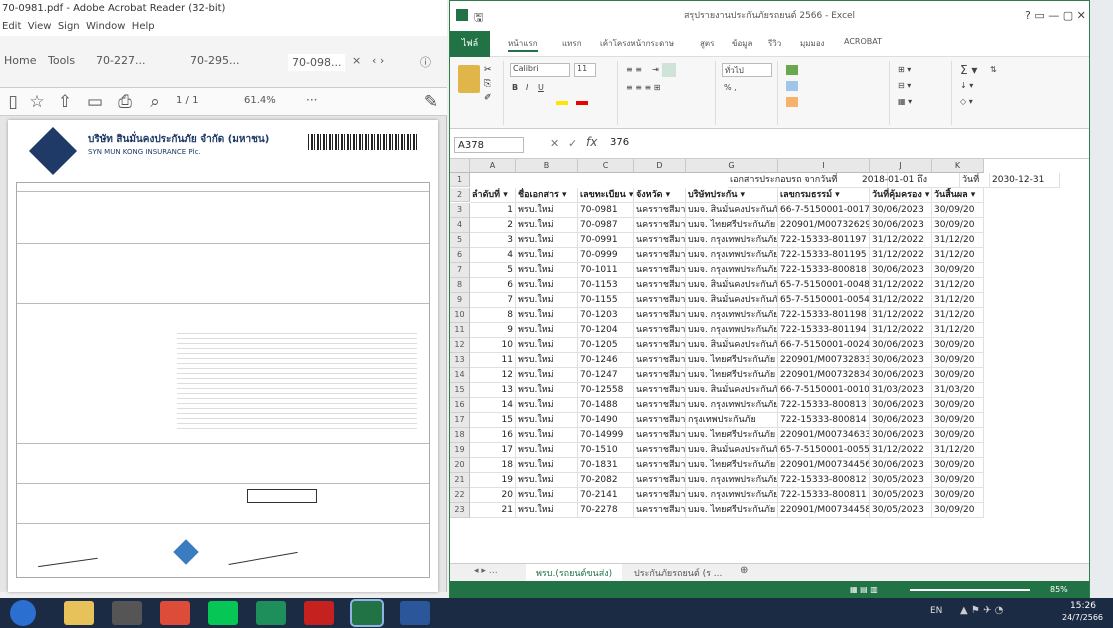 The image size is (1113, 628). Describe the element at coordinates (175, 613) in the screenshot. I see `chrome-icon` at that location.